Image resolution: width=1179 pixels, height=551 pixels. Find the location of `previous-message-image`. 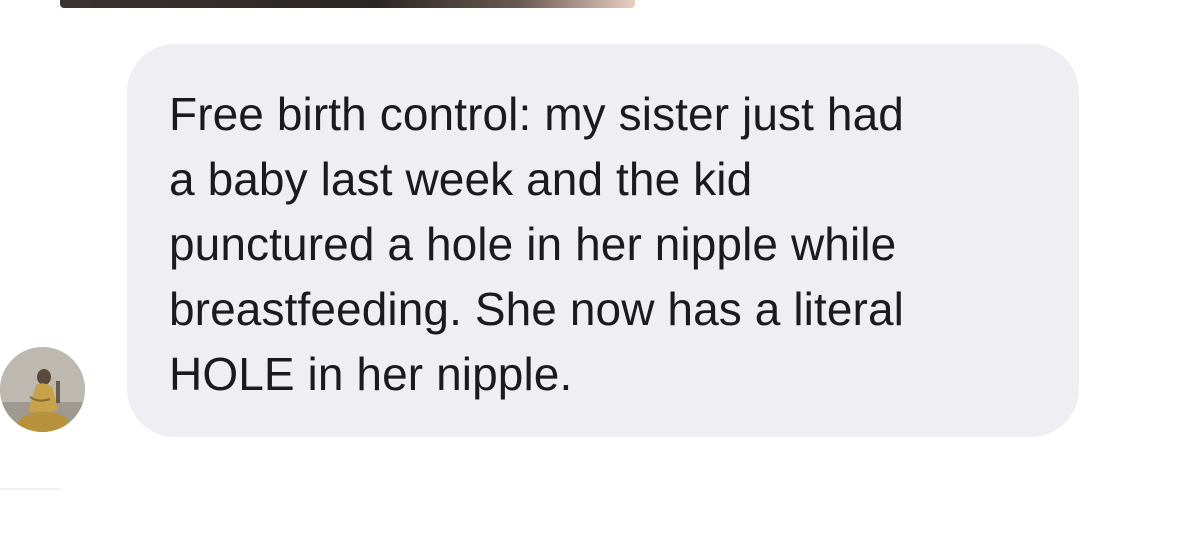

previous-message-image is located at coordinates (347, 4).